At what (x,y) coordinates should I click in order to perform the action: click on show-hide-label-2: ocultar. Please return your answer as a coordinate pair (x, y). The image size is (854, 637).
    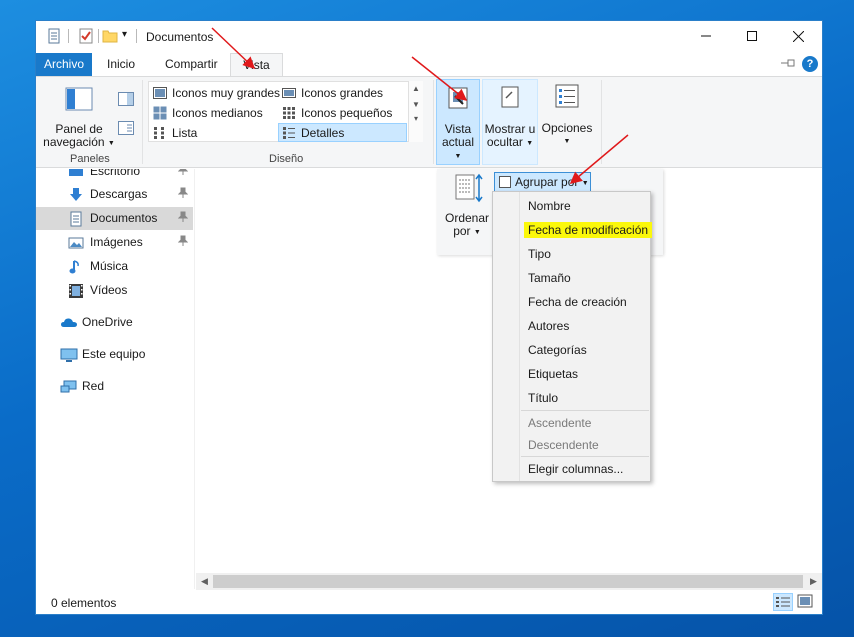
    Looking at the image, I should click on (504, 142).